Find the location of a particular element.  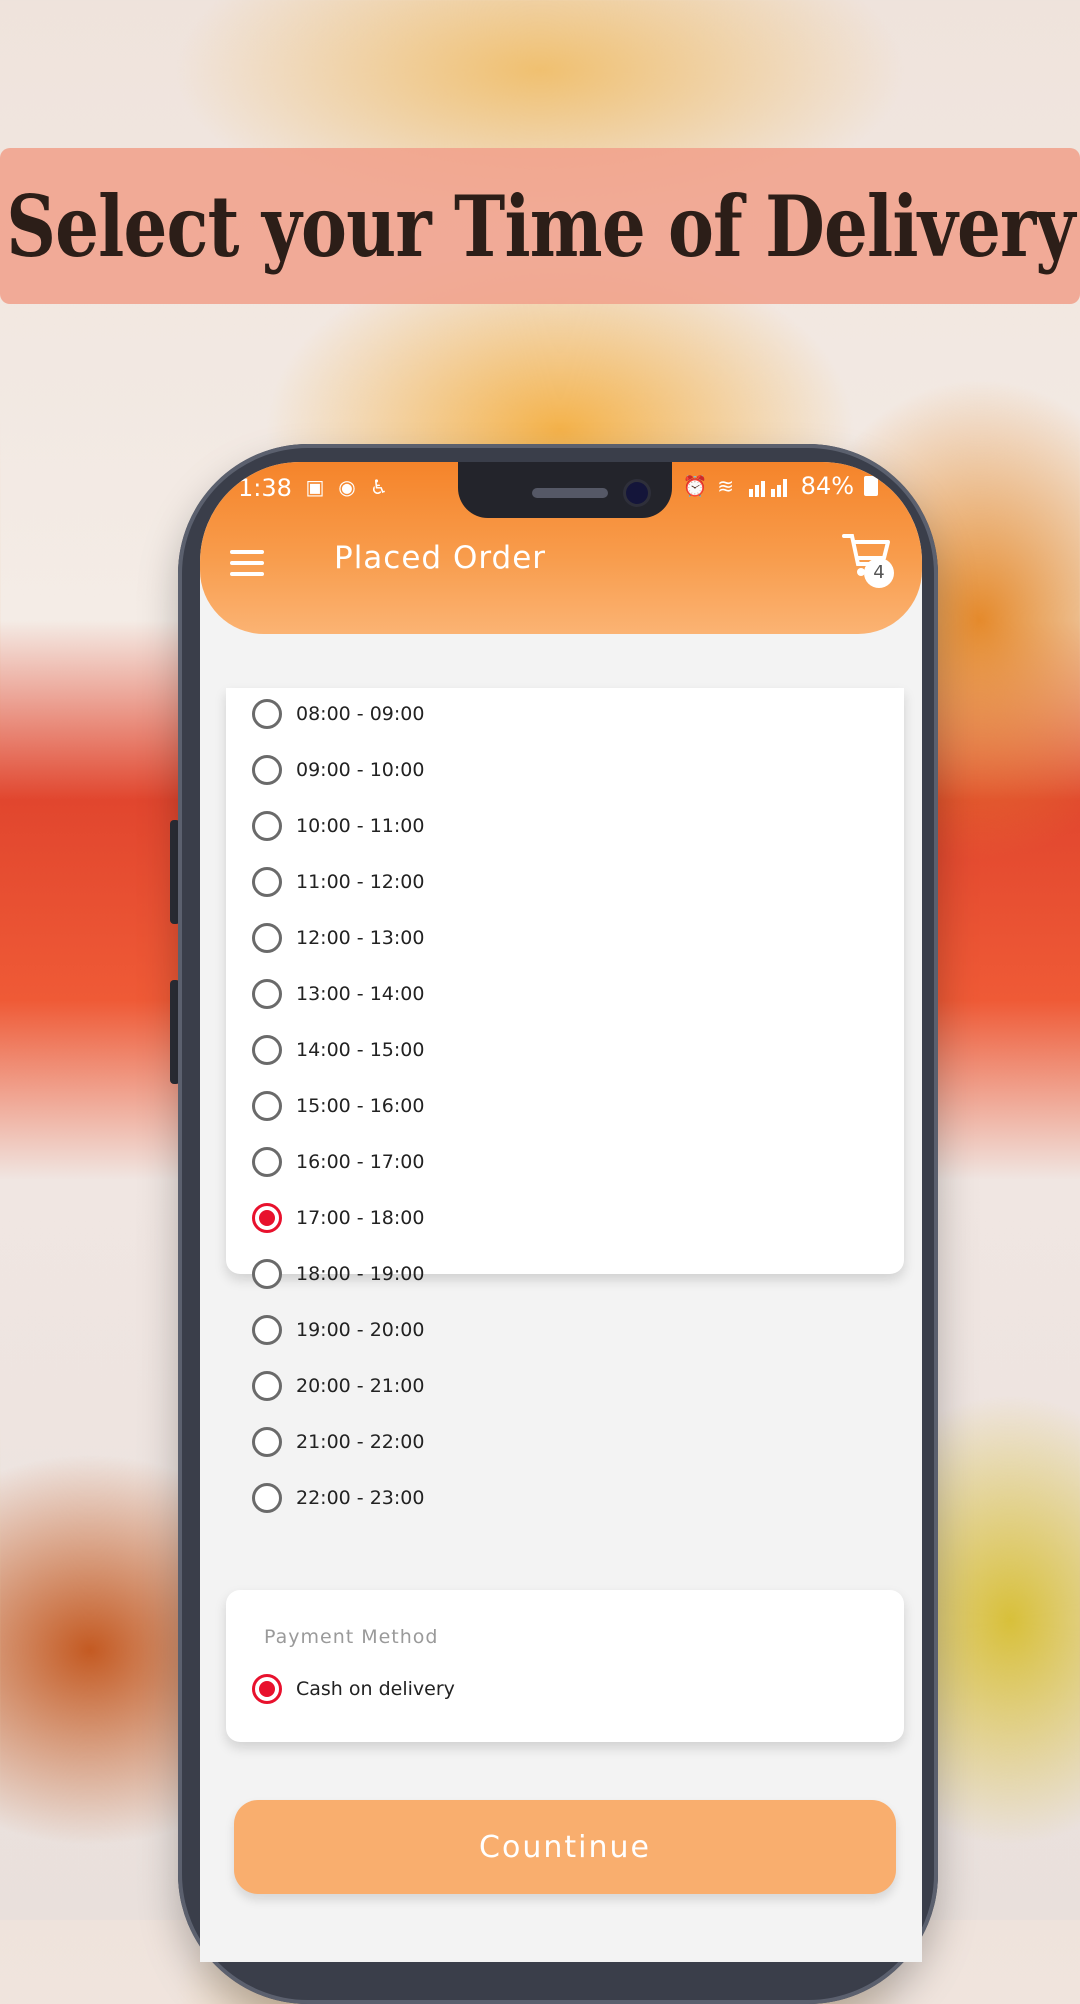

time-slot-label: 22:00 - 23:00 is located at coordinates (360, 1498).